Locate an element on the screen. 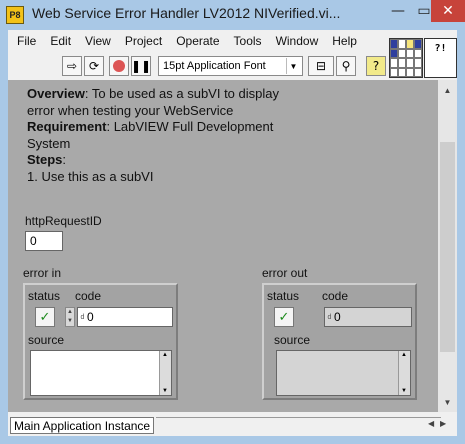 The height and width of the screenshot is (444, 465). error-in-code-label: code is located at coordinates (88, 296).